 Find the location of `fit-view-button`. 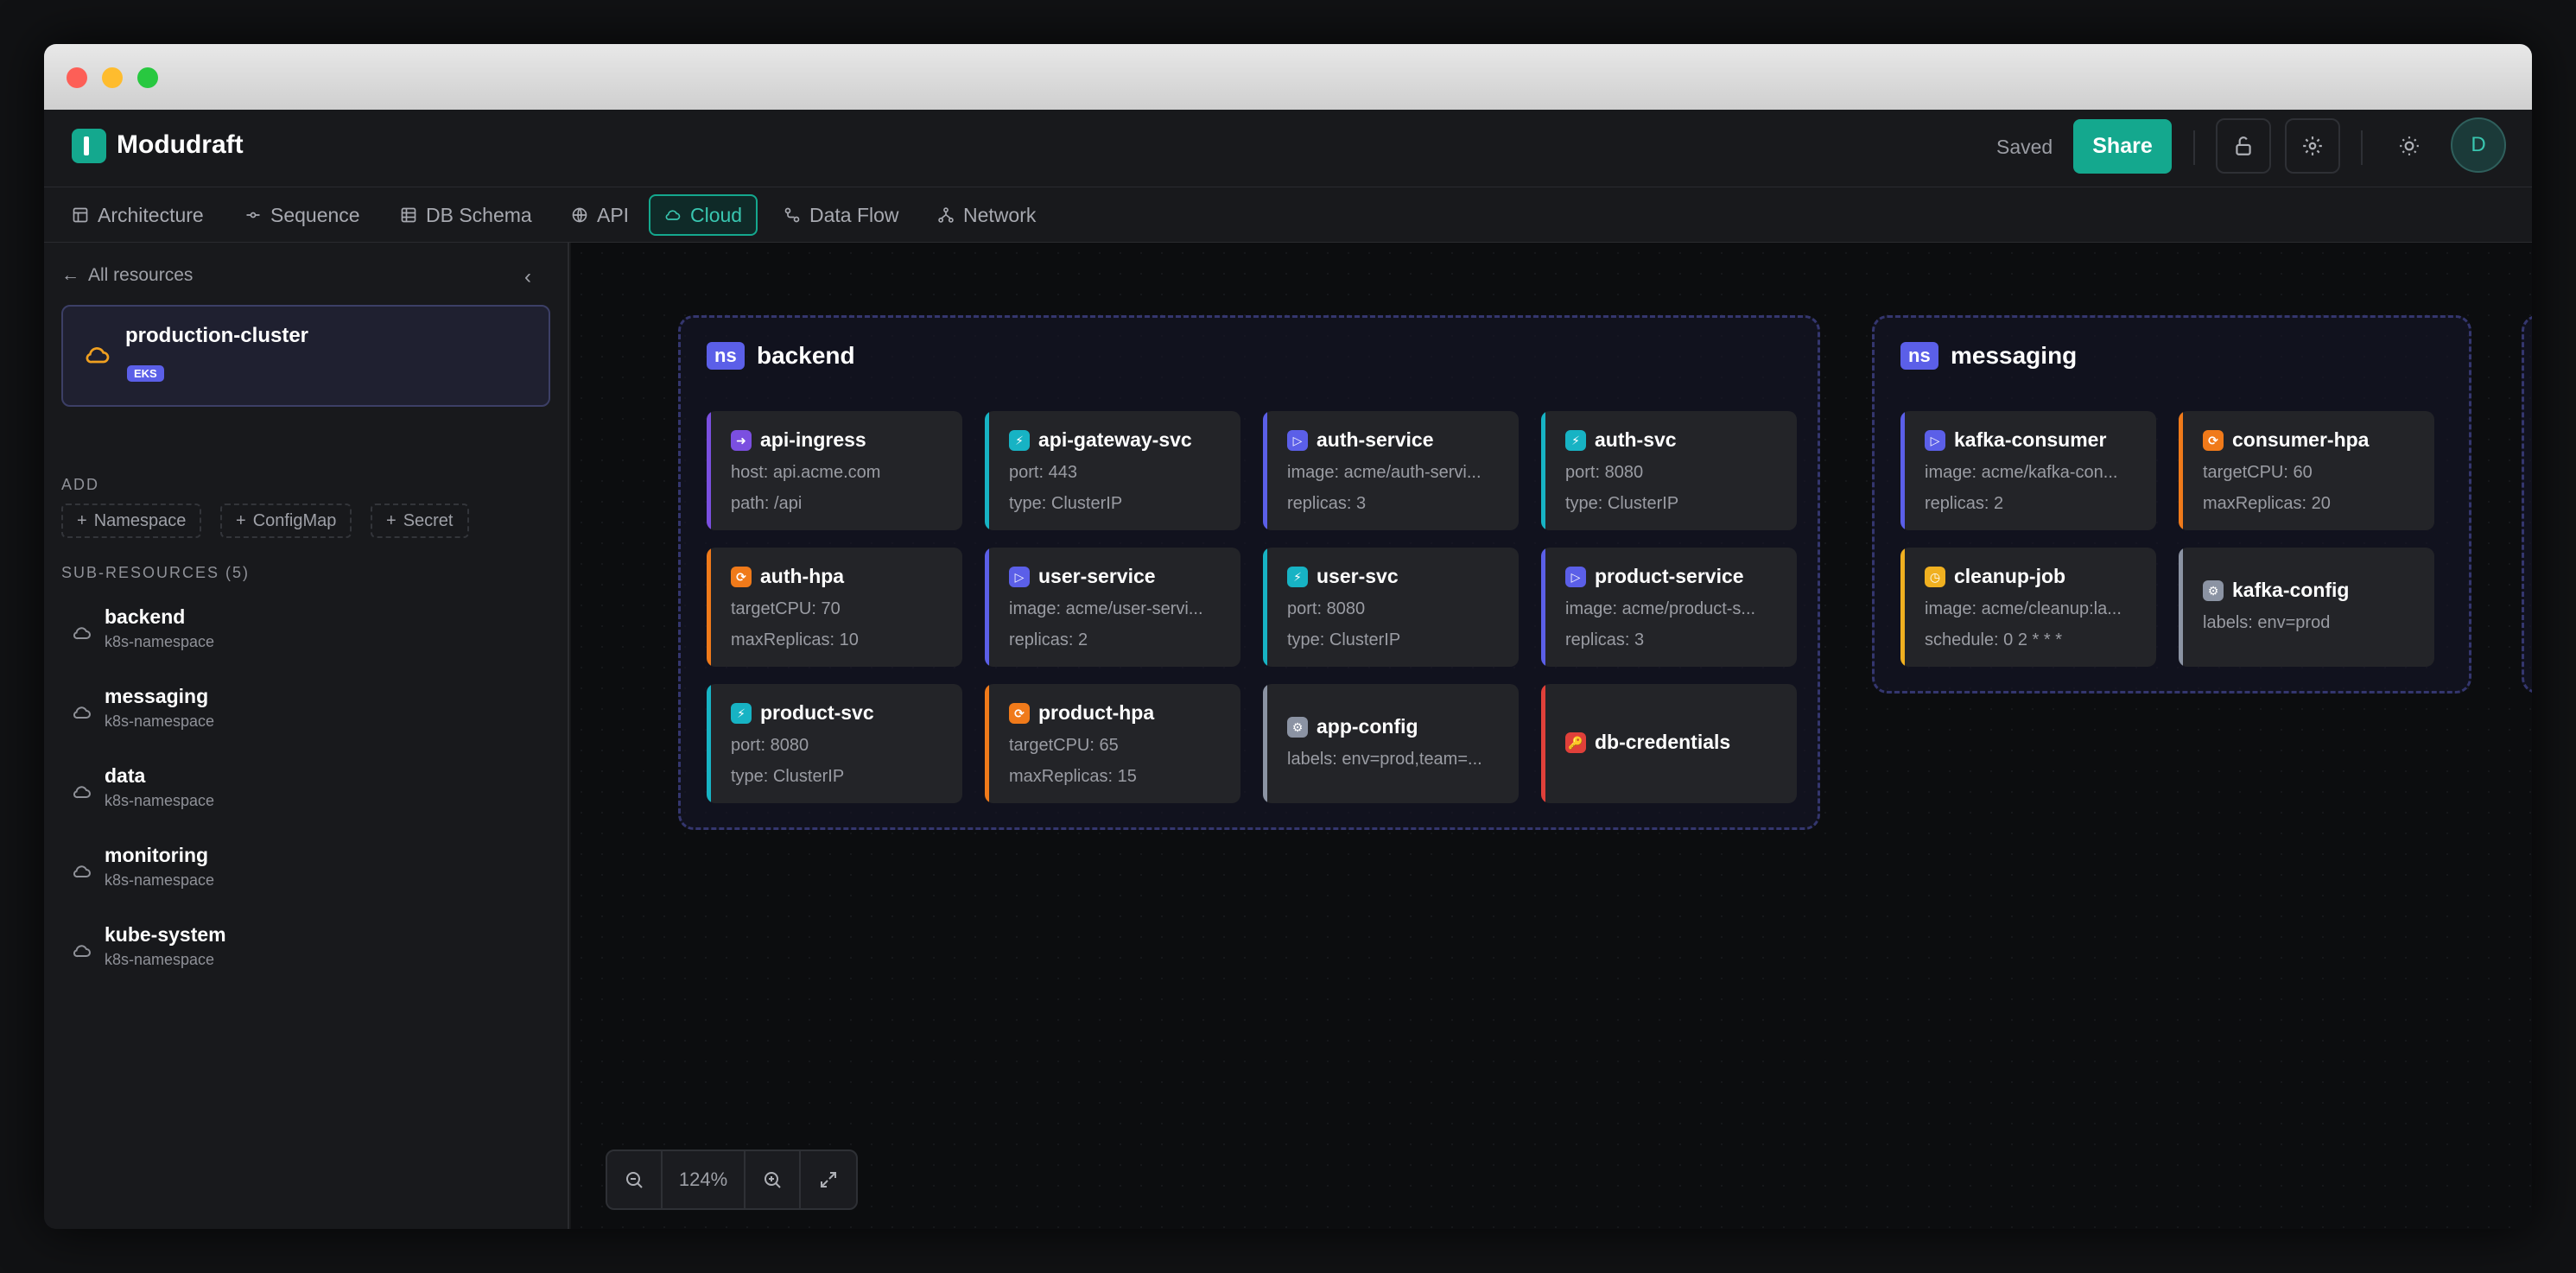

fit-view-button is located at coordinates (828, 1179).